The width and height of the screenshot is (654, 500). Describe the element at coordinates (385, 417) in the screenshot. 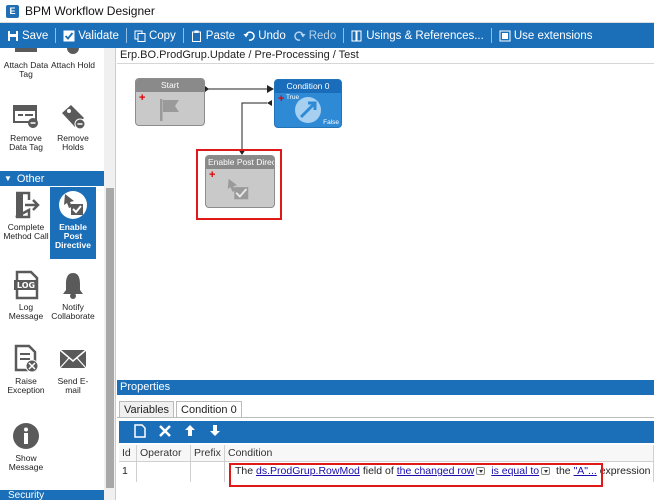

I see `tab-divider` at that location.